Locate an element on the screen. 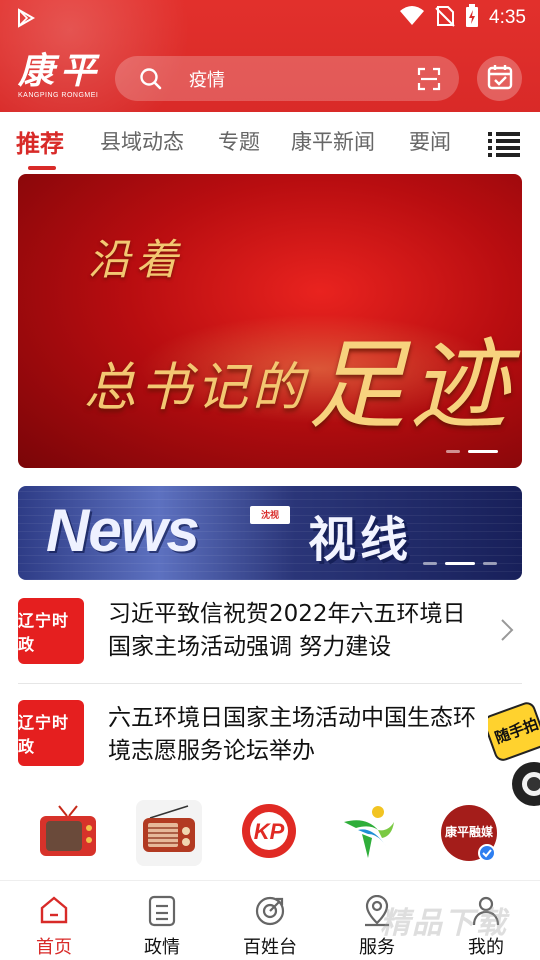  nav-citizens: 百姓台 is located at coordinates (270, 920).